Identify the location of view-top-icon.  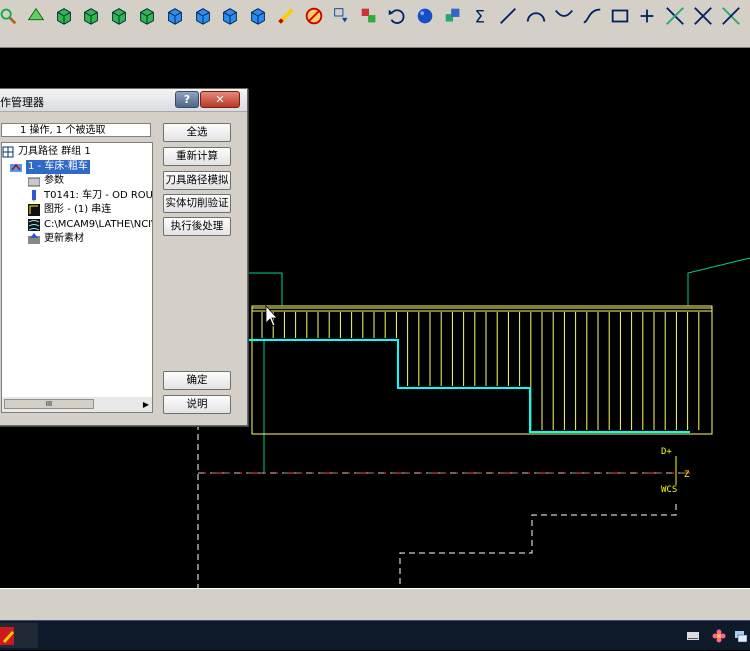
(63, 16).